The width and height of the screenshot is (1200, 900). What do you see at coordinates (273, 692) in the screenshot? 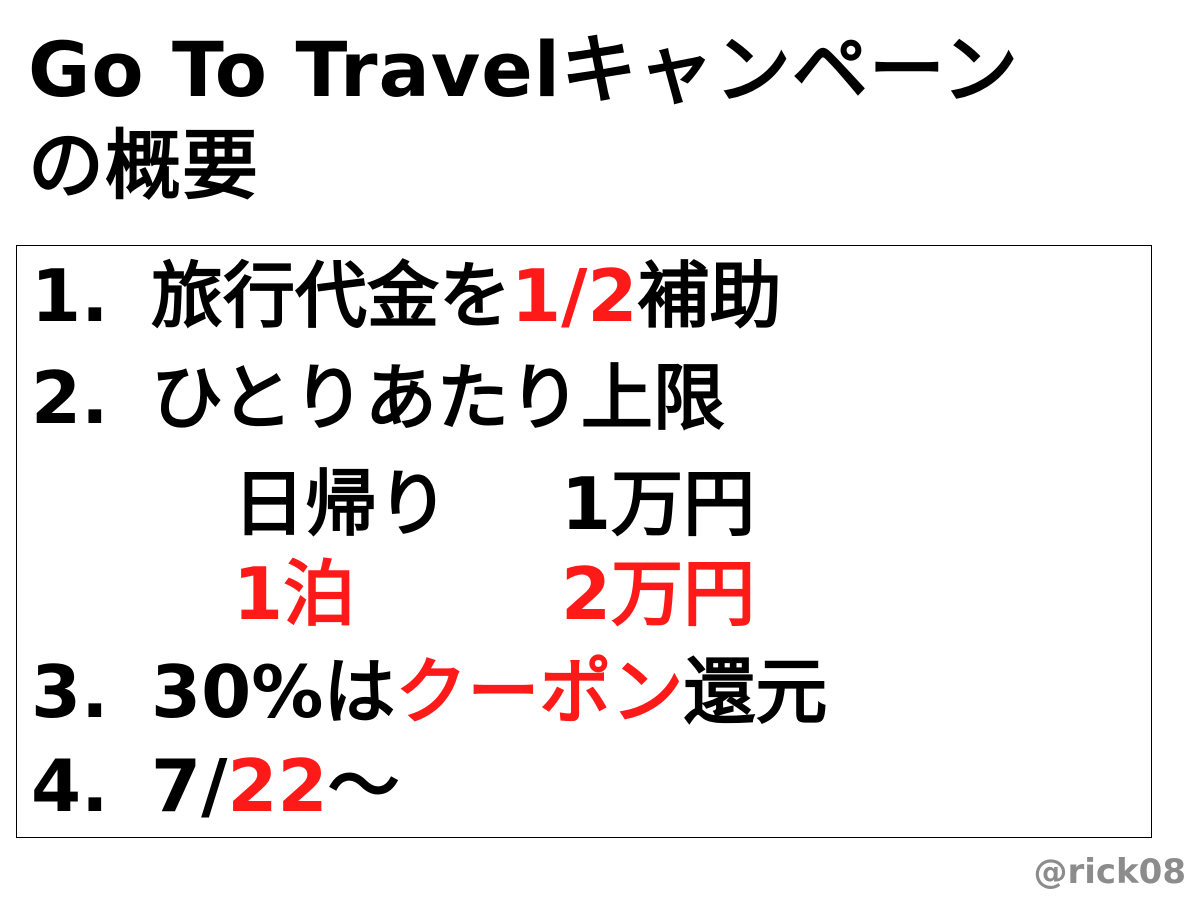
I see `item-text-part: 30%は` at bounding box center [273, 692].